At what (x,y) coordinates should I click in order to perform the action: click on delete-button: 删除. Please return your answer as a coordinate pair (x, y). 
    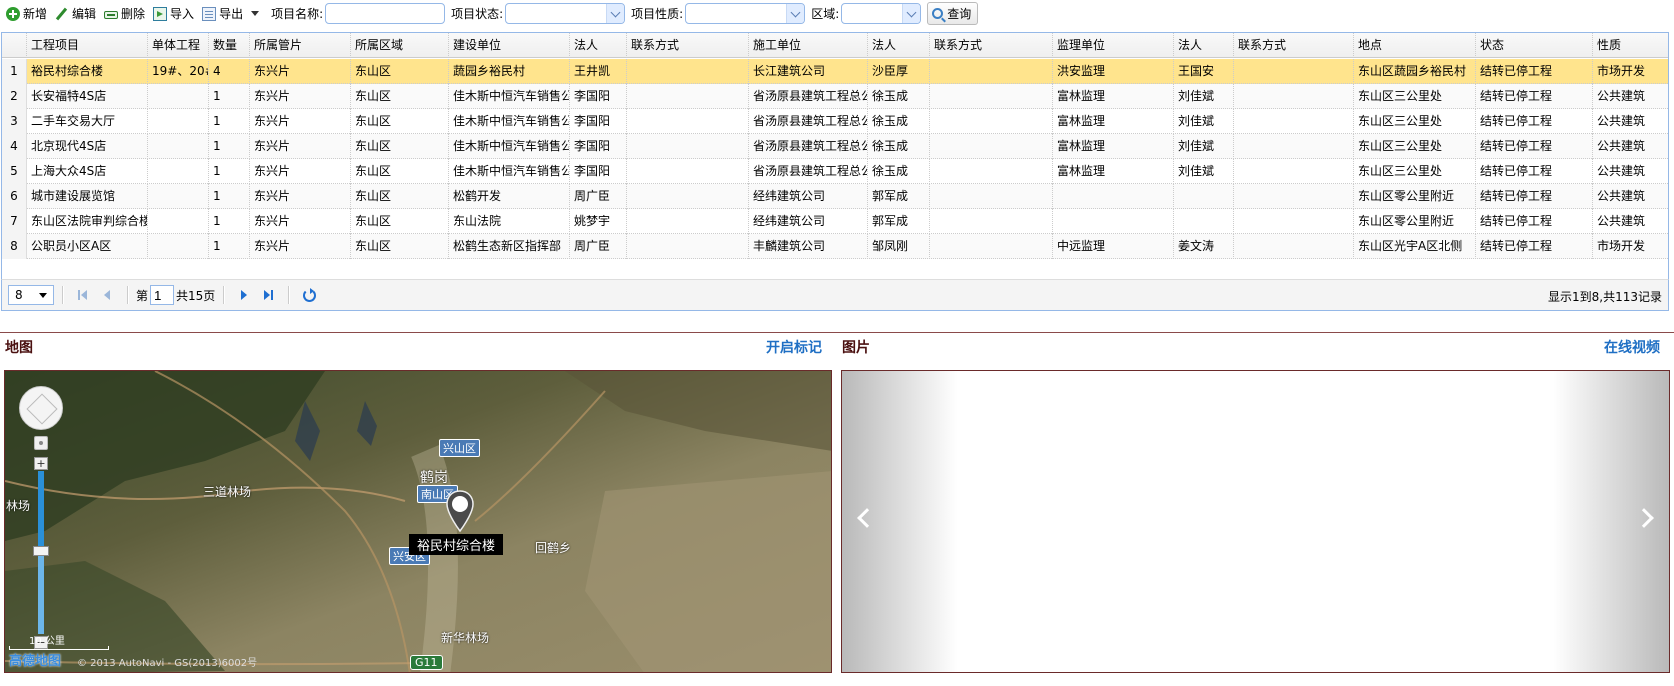
    Looking at the image, I should click on (126, 14).